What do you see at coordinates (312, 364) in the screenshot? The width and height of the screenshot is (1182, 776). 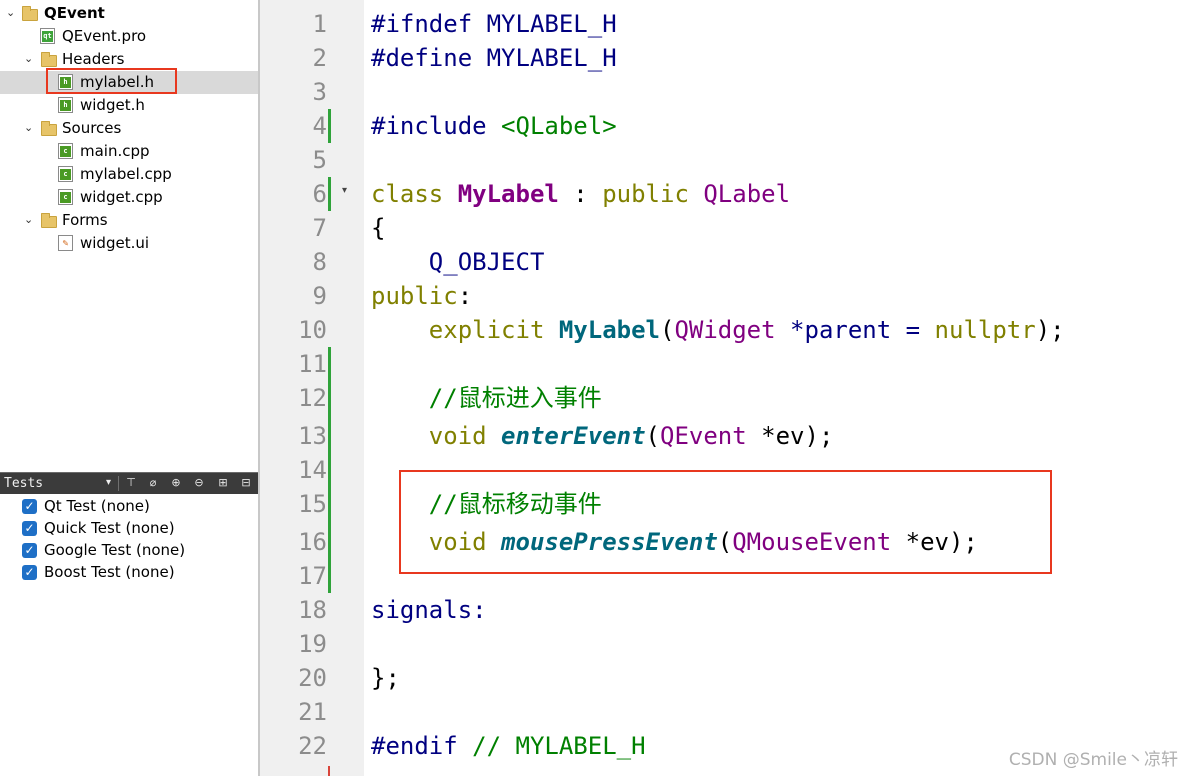 I see `line-number: 11` at bounding box center [312, 364].